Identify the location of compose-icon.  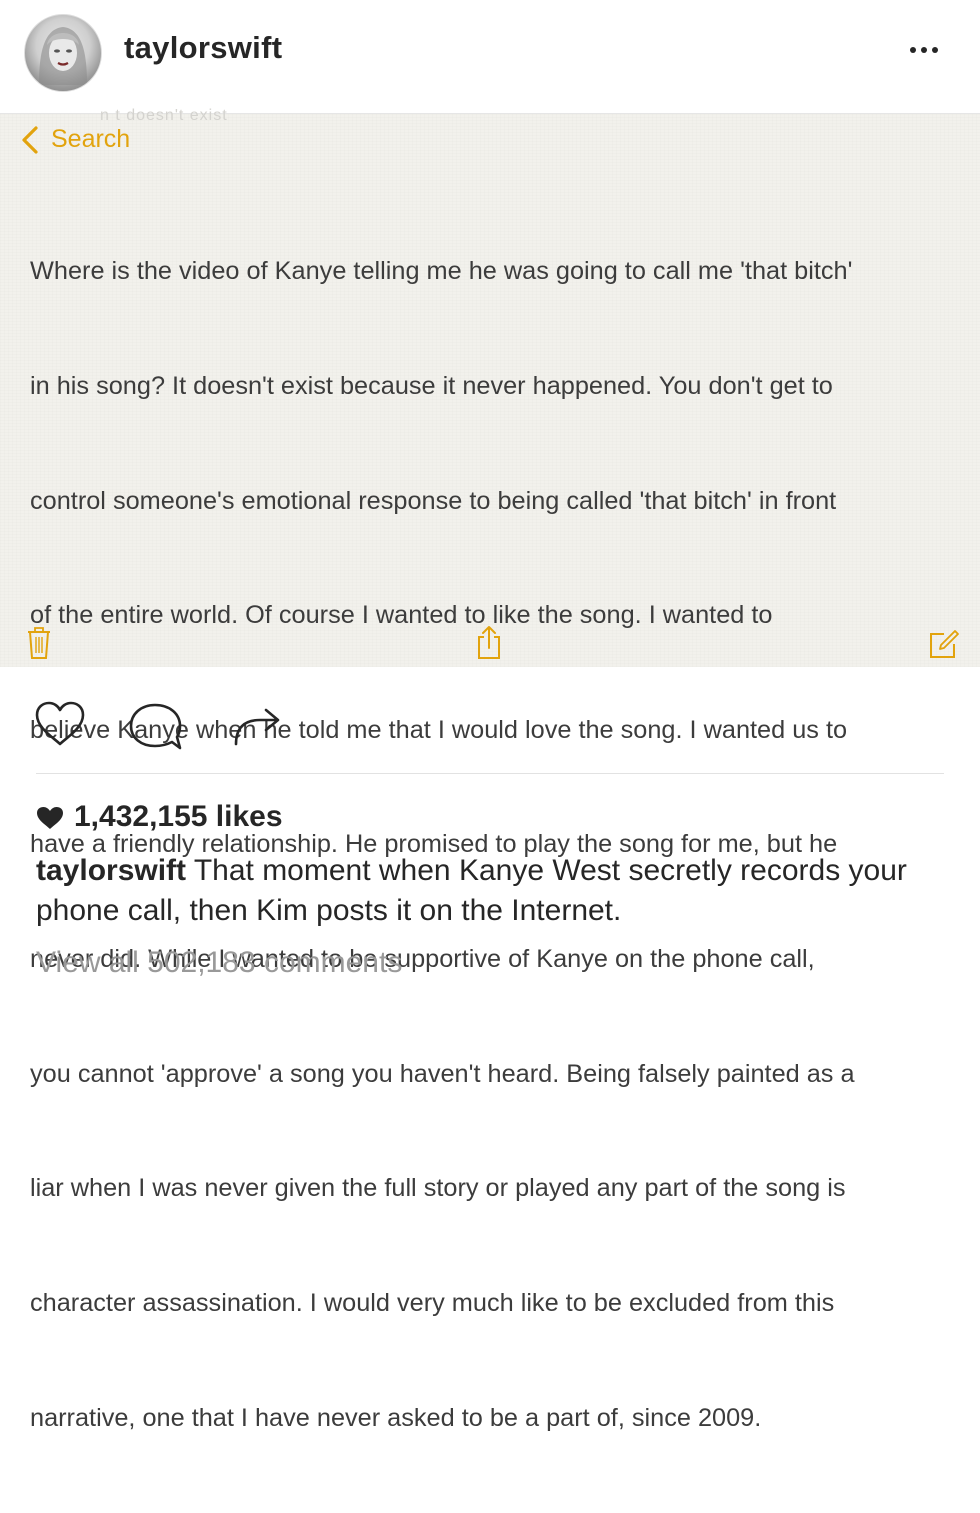
(944, 644).